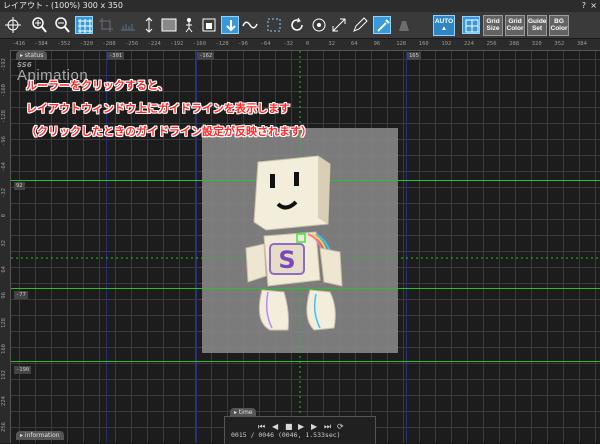 The height and width of the screenshot is (444, 600). What do you see at coordinates (169, 131) in the screenshot?
I see `instruction-text: （クリックしたときのガイドライン設定が反映されます）` at bounding box center [169, 131].